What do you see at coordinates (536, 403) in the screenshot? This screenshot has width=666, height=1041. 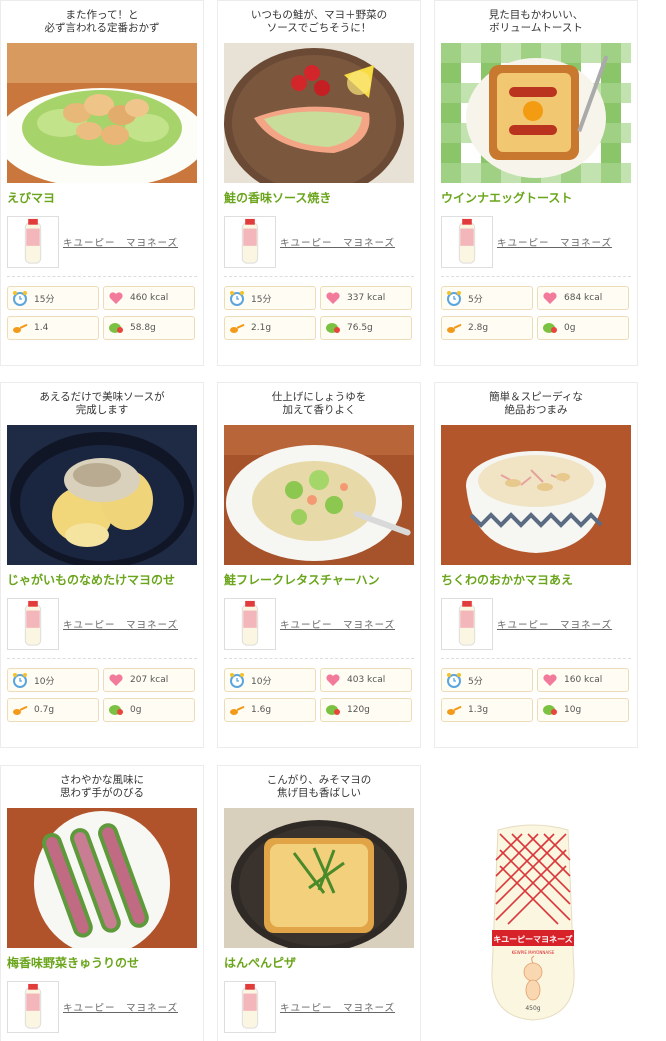 I see `recipe-tagline: 簡単＆スピーディな 絶品おつまみ` at bounding box center [536, 403].